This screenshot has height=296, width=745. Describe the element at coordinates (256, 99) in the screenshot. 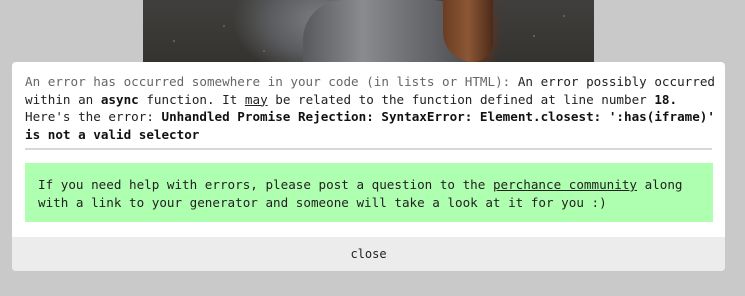

I see `may-word: may` at that location.